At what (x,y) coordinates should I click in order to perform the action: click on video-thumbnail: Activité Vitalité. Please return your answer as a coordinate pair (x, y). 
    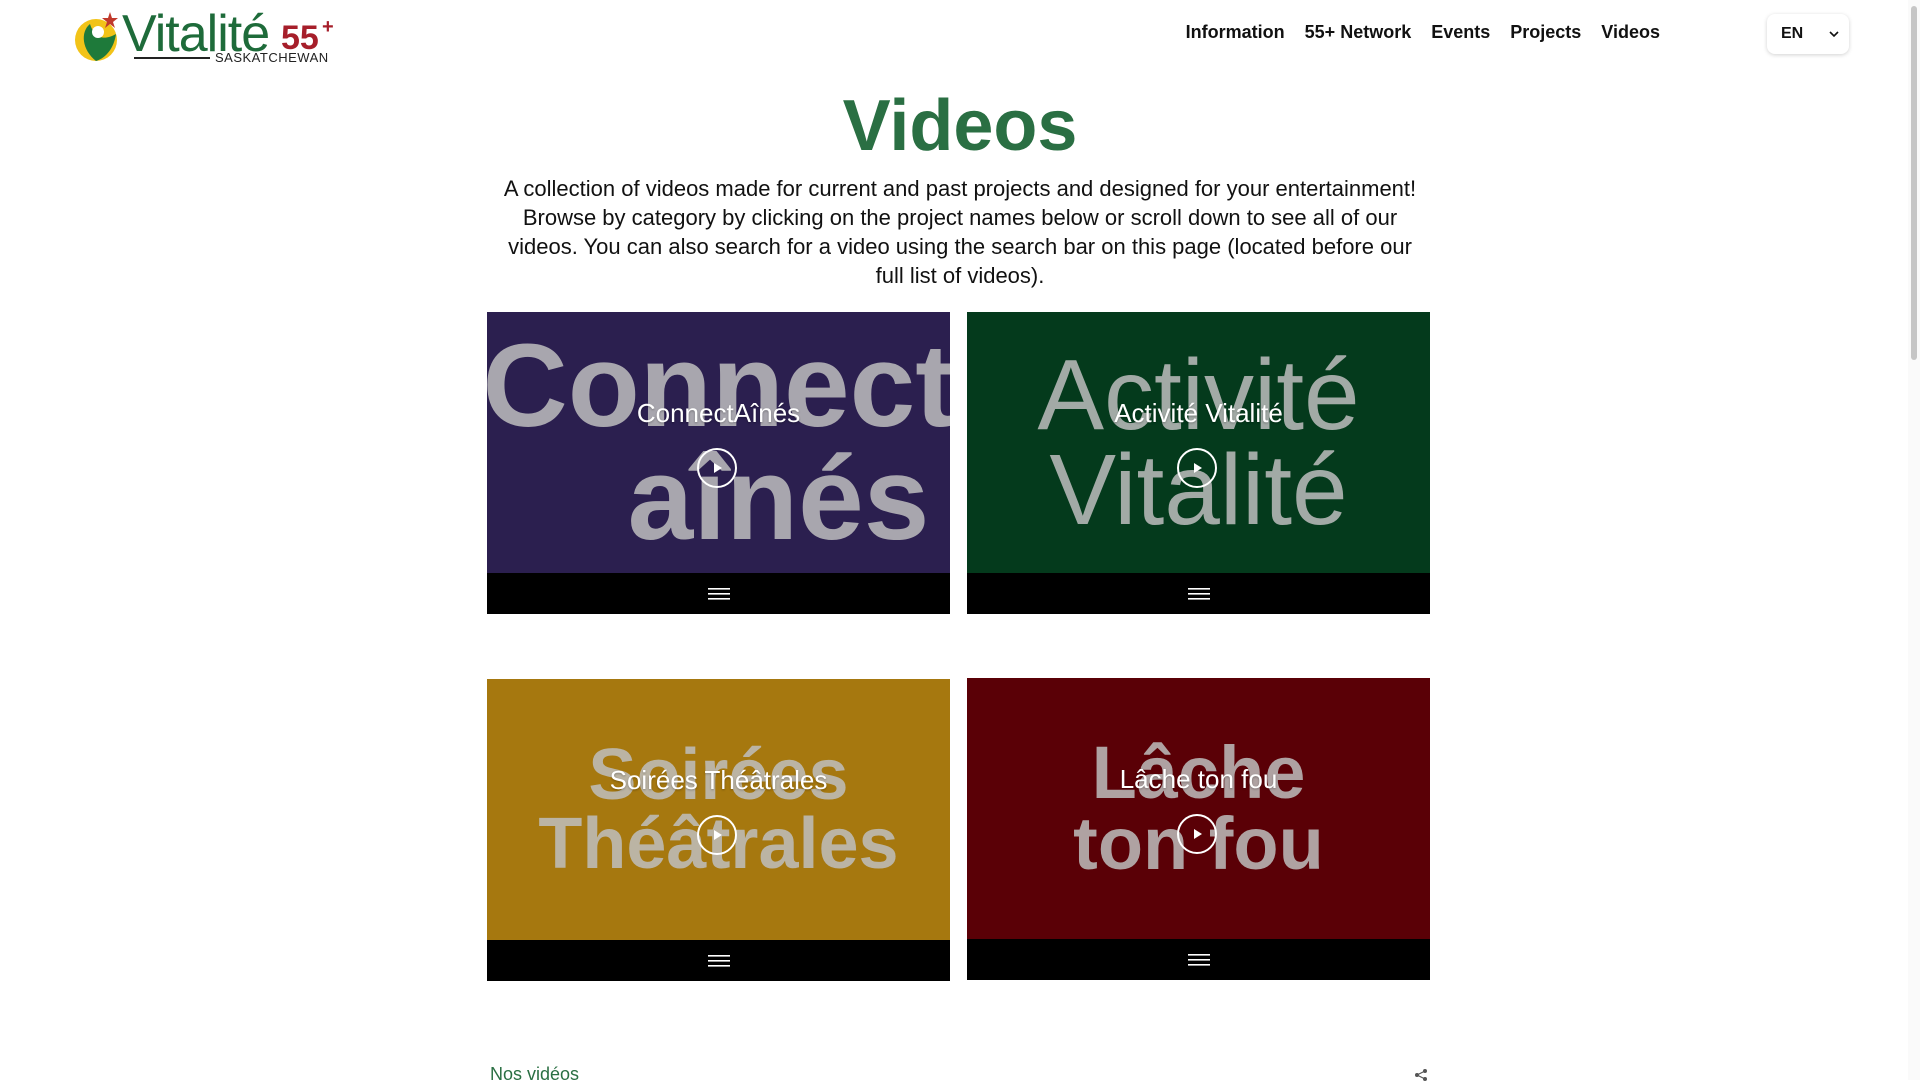
    Looking at the image, I should click on (1198, 442).